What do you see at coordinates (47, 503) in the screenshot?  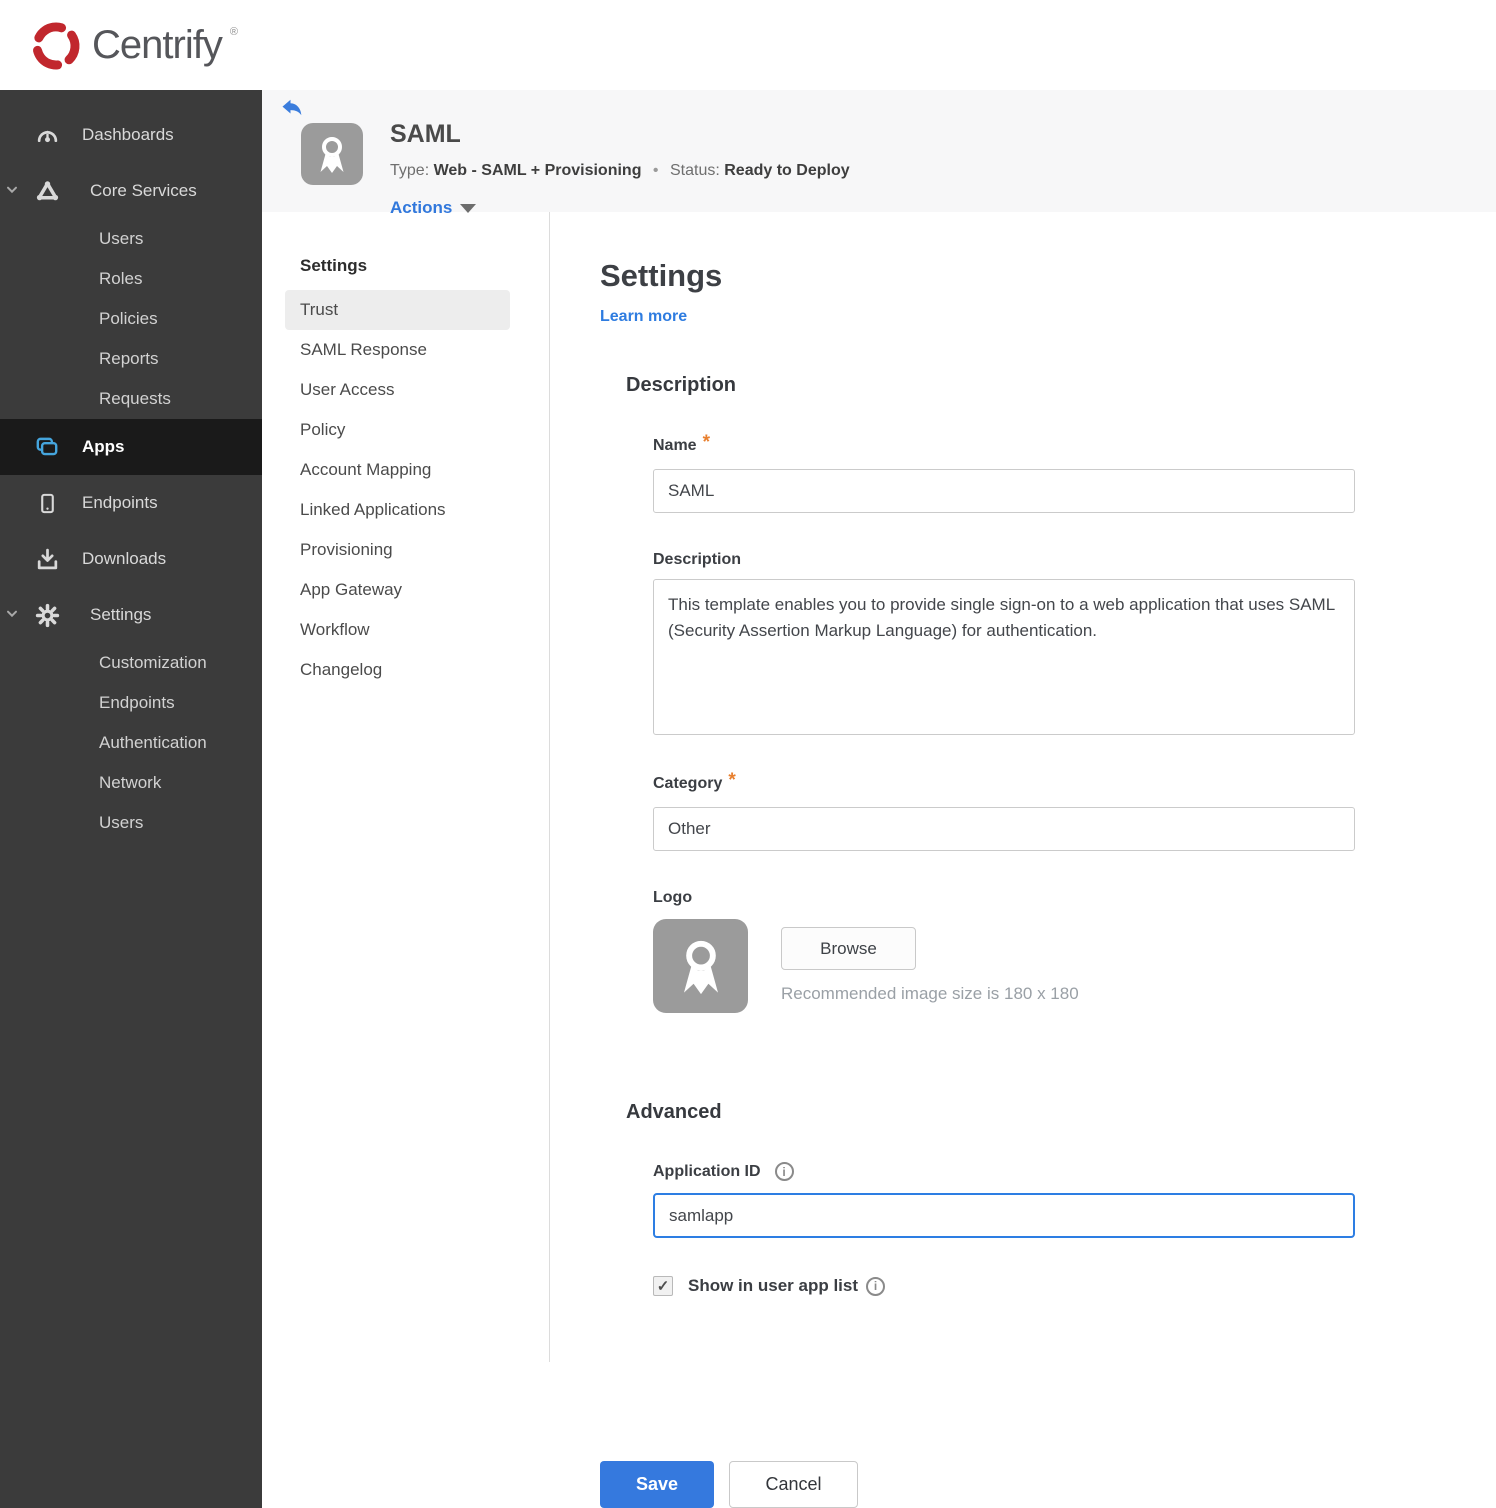 I see `mobile-device-icon` at bounding box center [47, 503].